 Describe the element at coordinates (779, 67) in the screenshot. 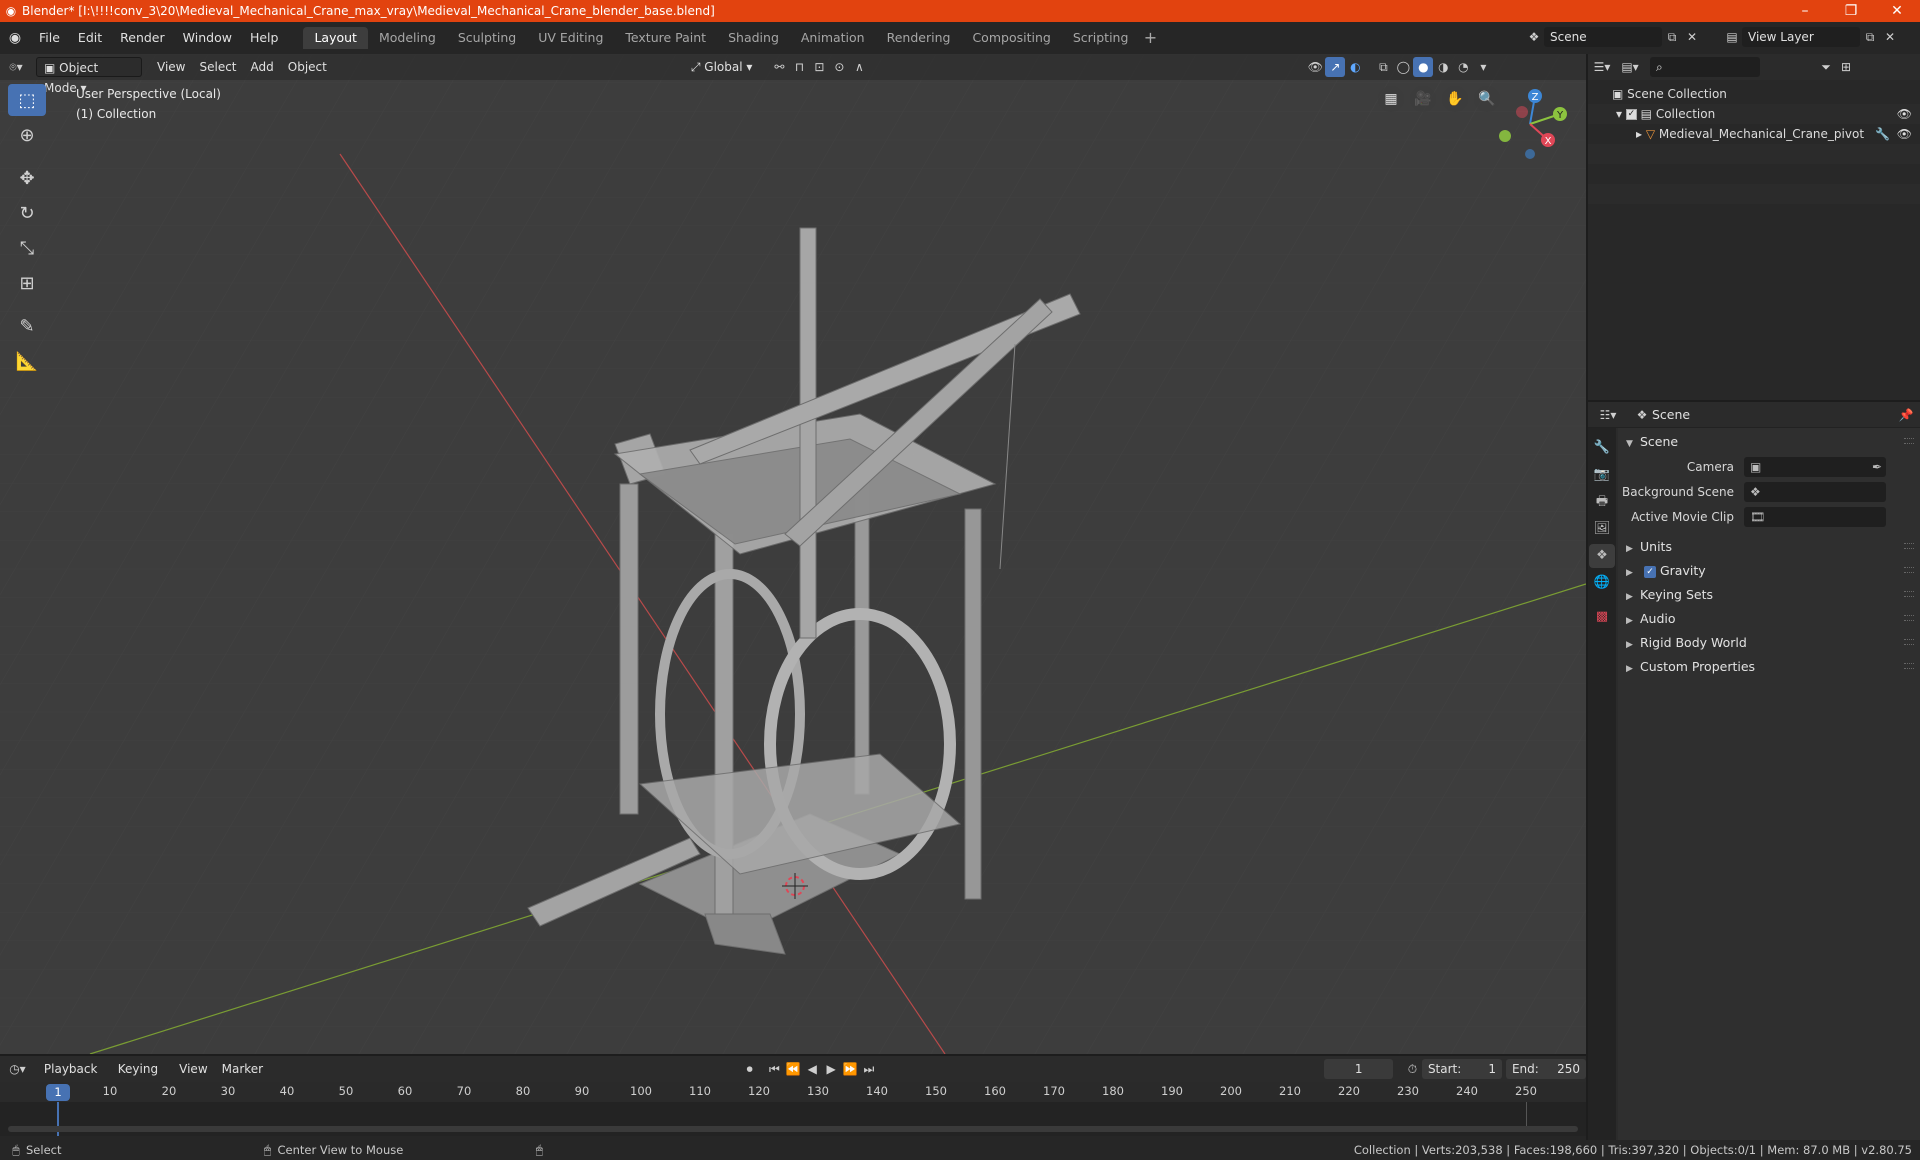

I see `pivot-point-icon: ⚯` at that location.